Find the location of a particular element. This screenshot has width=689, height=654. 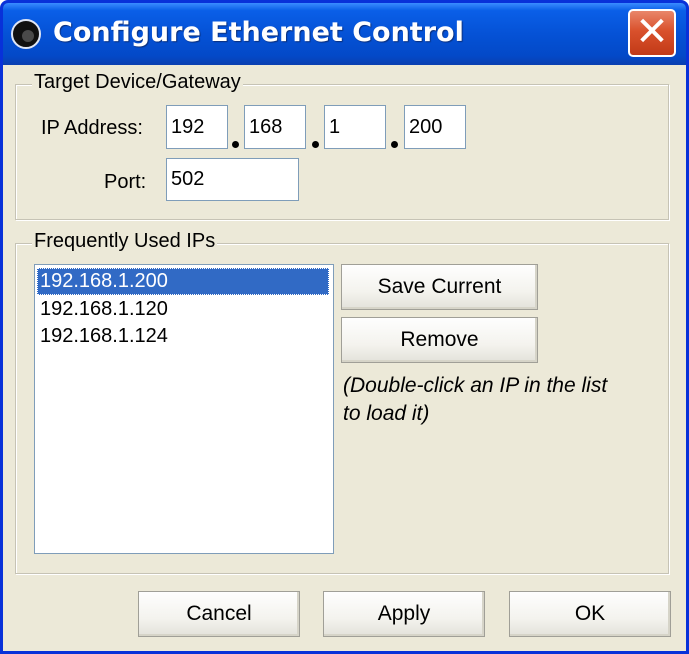

close-icon: ✕ is located at coordinates (652, 32).